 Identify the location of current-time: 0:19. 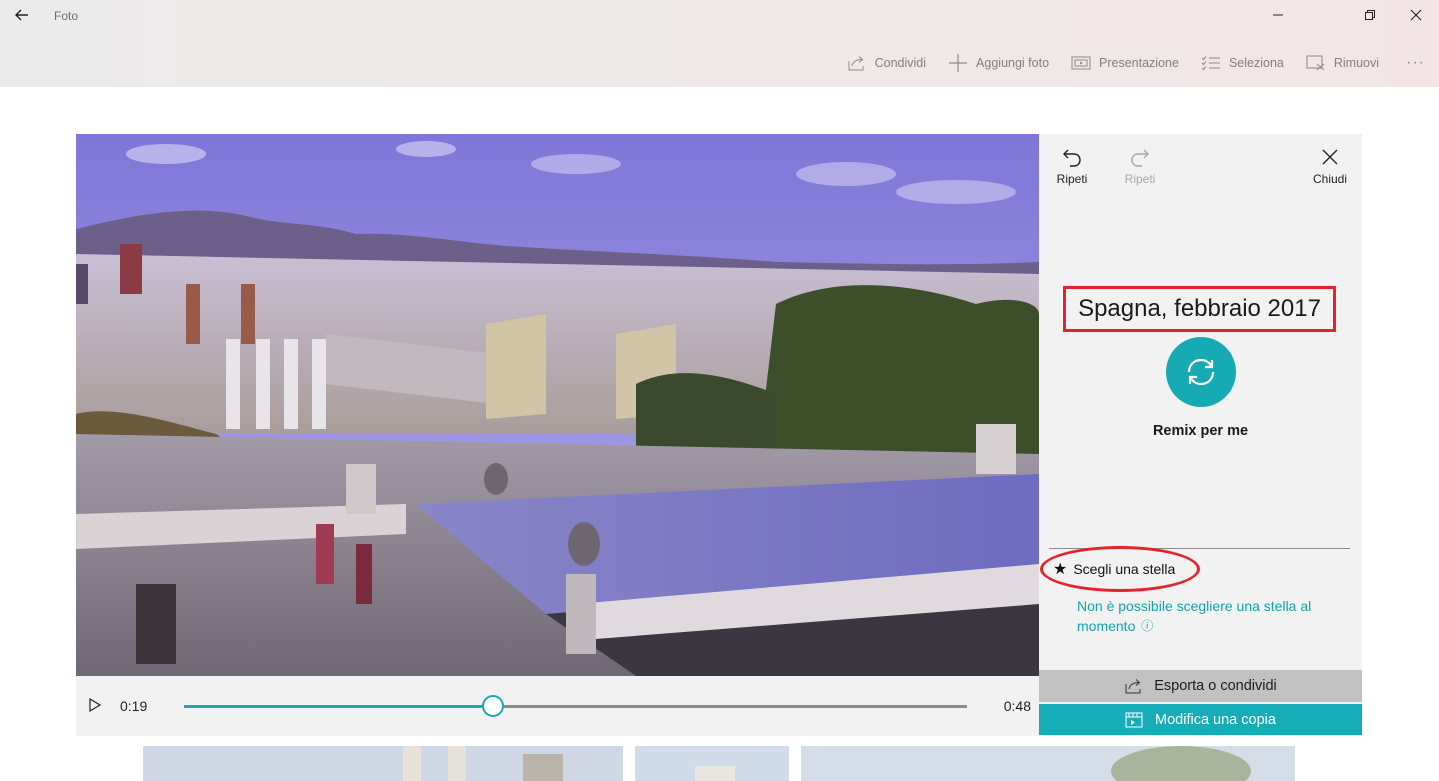
(134, 706).